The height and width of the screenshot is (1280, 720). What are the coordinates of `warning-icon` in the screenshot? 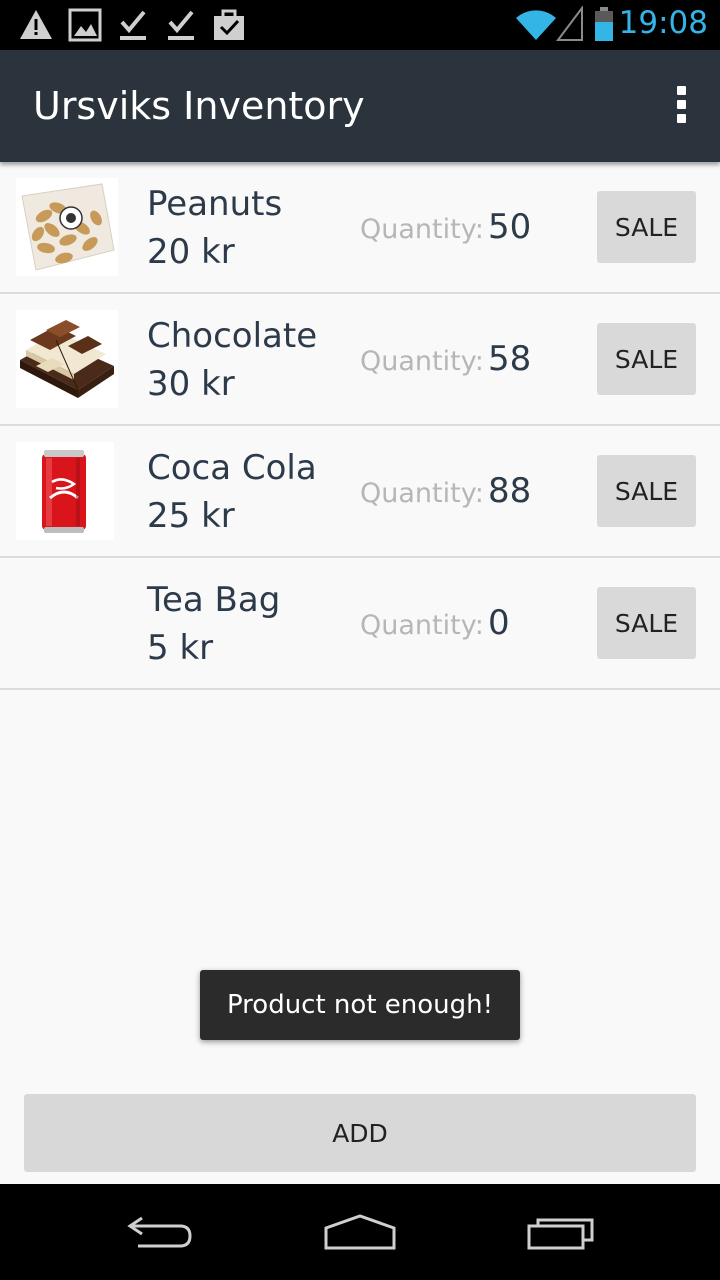 It's located at (36, 24).